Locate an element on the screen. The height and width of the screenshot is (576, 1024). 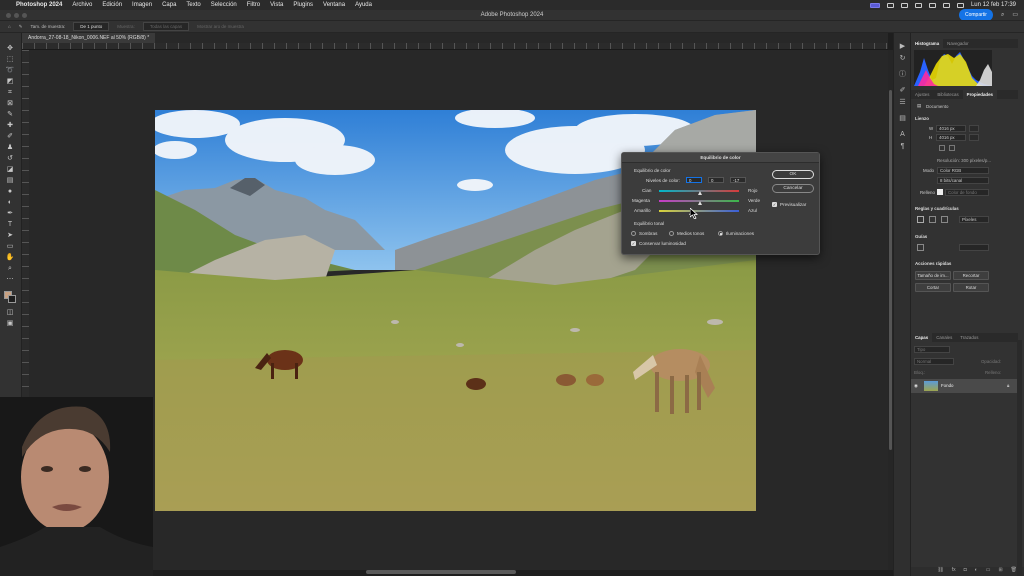
link-icon is located at coordinates (942, 148).